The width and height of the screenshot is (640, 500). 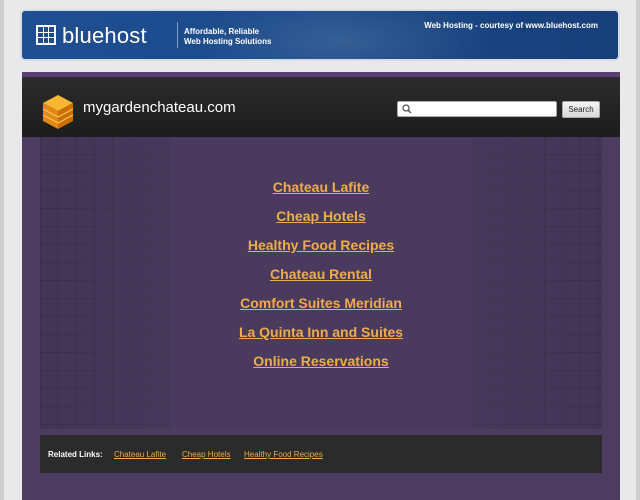 I want to click on tagline-line-1: Affordable, Reliable, so click(x=222, y=31).